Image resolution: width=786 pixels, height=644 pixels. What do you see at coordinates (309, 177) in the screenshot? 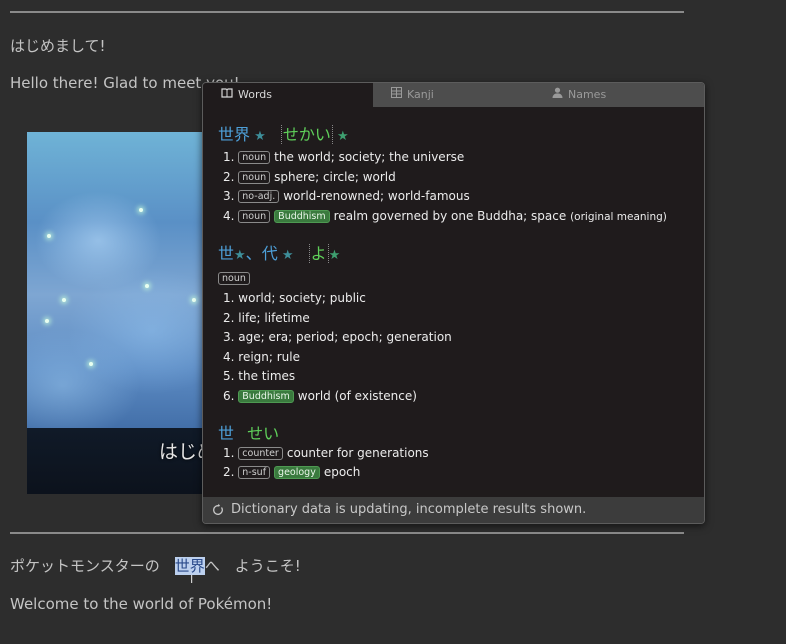
I see `sense-item: 2. noun sphere; circle; world` at bounding box center [309, 177].